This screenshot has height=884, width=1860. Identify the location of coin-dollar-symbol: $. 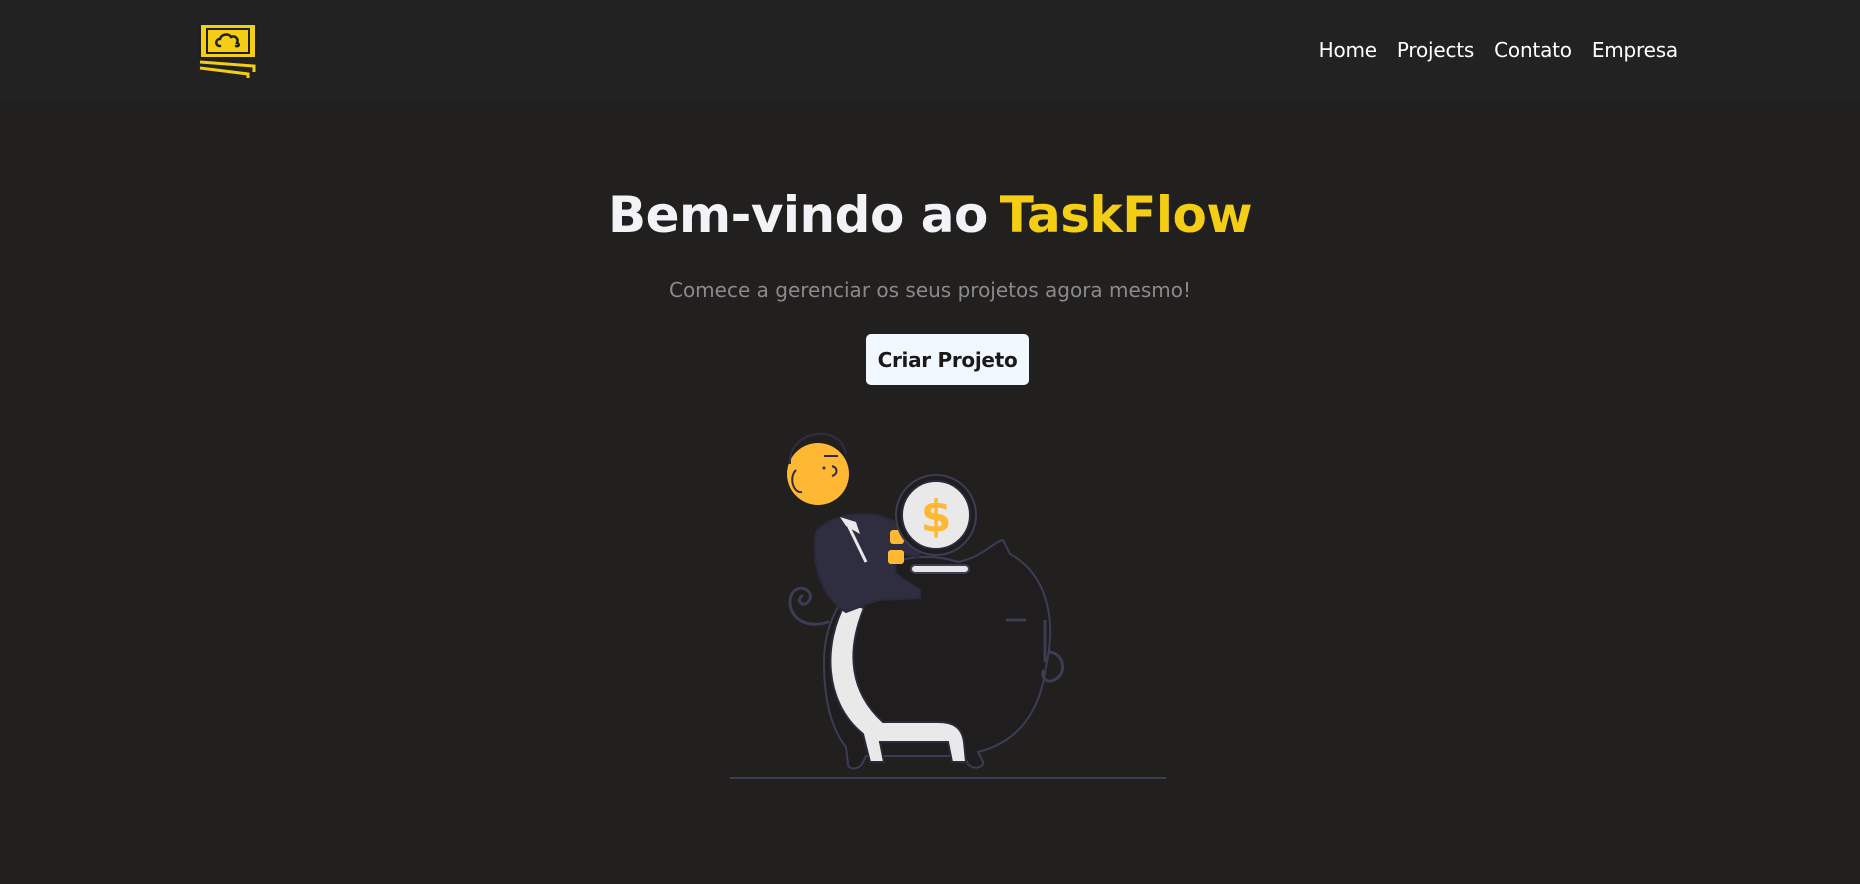
(936, 516).